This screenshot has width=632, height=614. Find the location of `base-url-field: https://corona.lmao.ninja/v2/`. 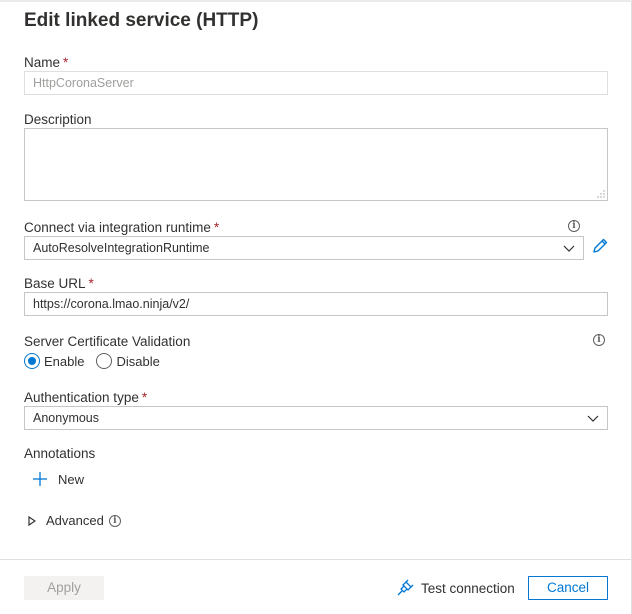

base-url-field: https://corona.lmao.ninja/v2/ is located at coordinates (316, 304).